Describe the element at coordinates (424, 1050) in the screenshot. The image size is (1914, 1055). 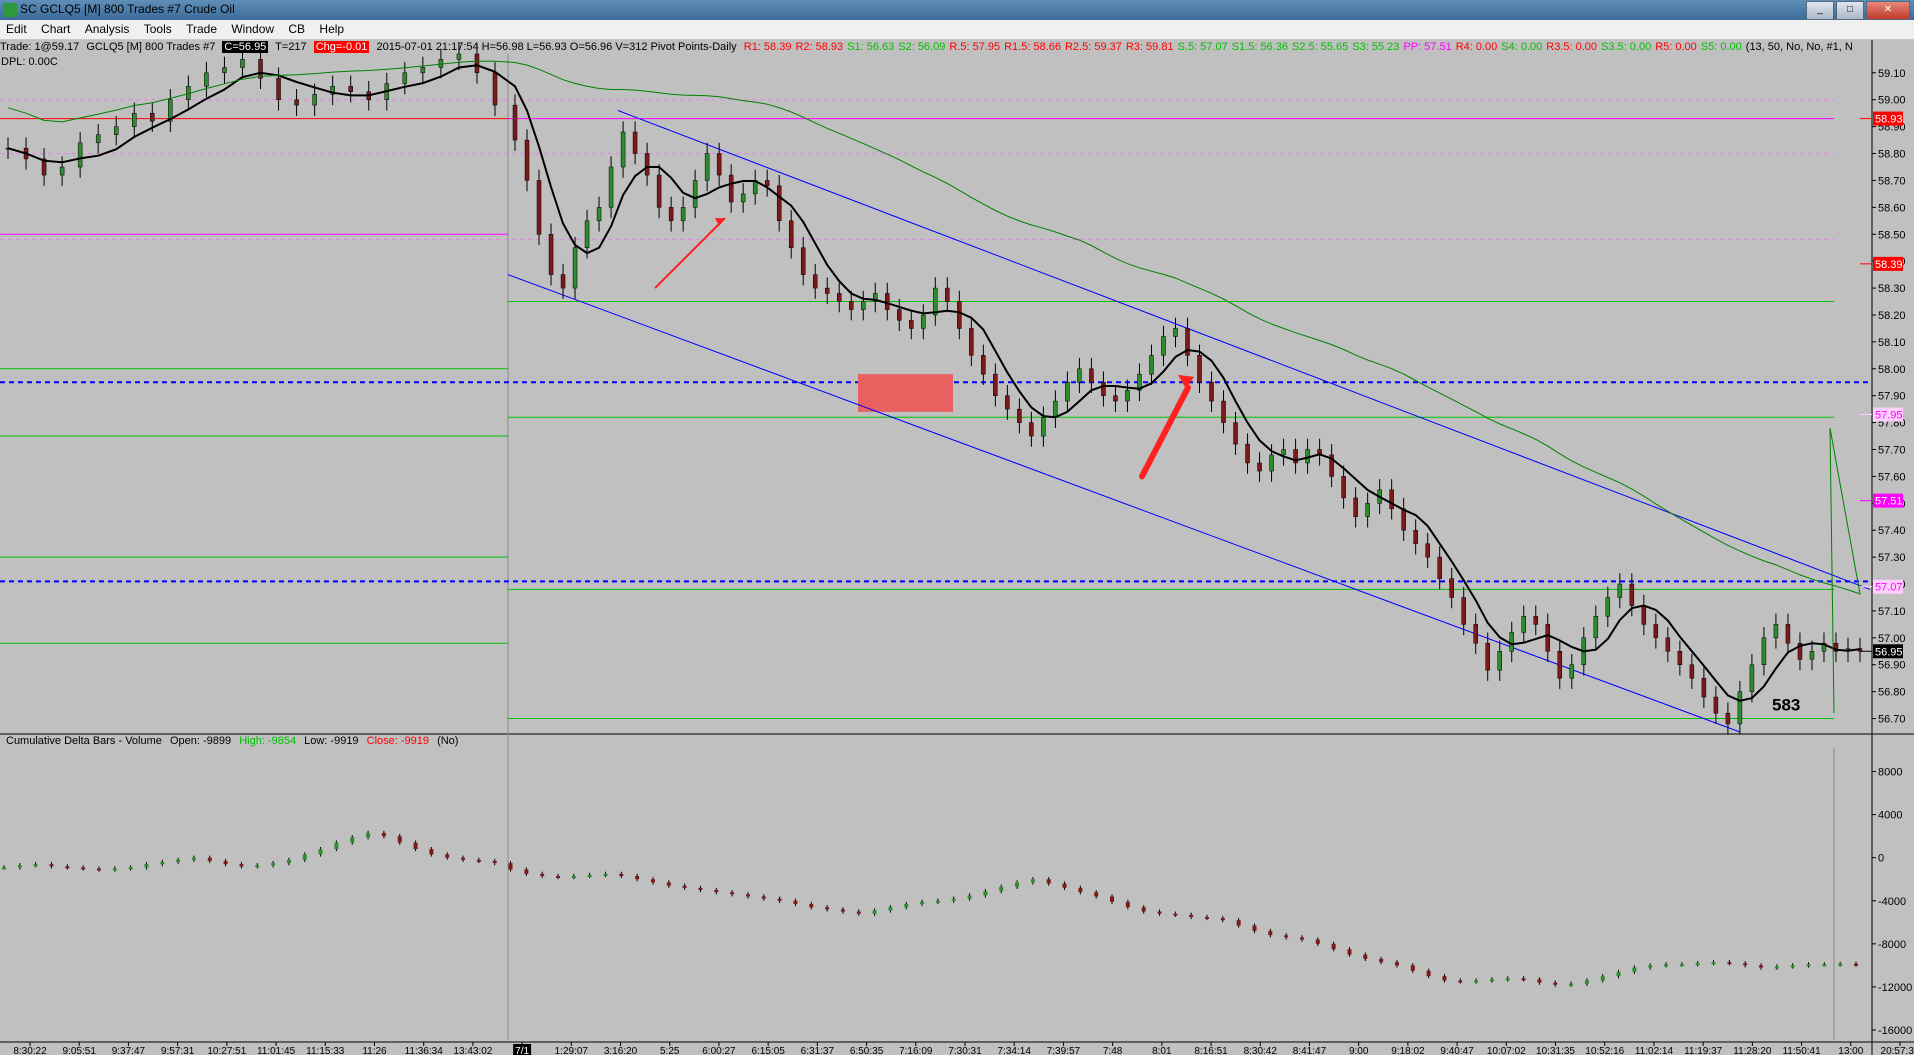
I see `x-tick-label: 11:36:34` at that location.